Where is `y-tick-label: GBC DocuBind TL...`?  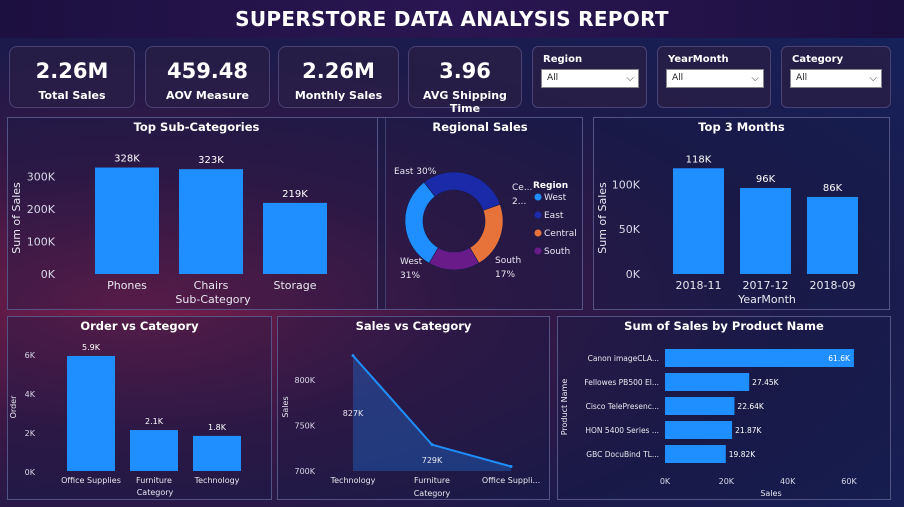 y-tick-label: GBC DocuBind TL... is located at coordinates (622, 454).